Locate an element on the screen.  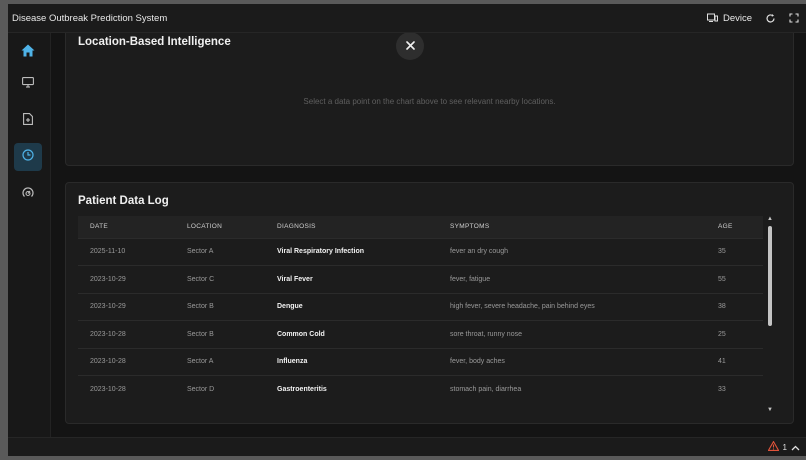
device-button: Device is located at coordinates (729, 18).